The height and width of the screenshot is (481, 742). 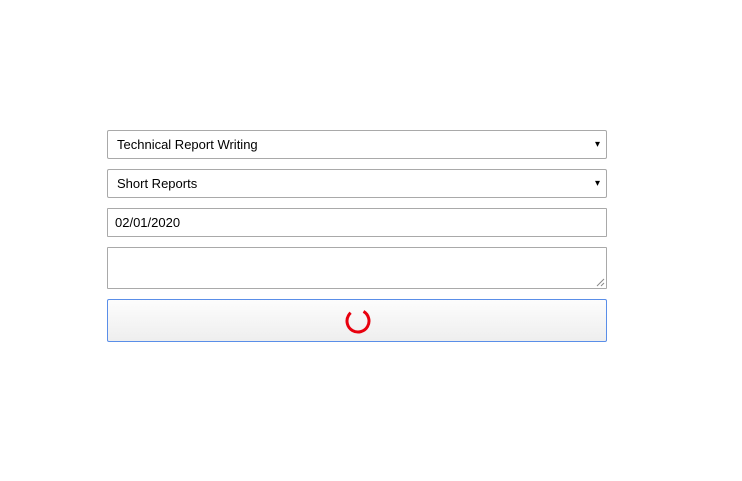 I want to click on notes-textarea, so click(x=357, y=268).